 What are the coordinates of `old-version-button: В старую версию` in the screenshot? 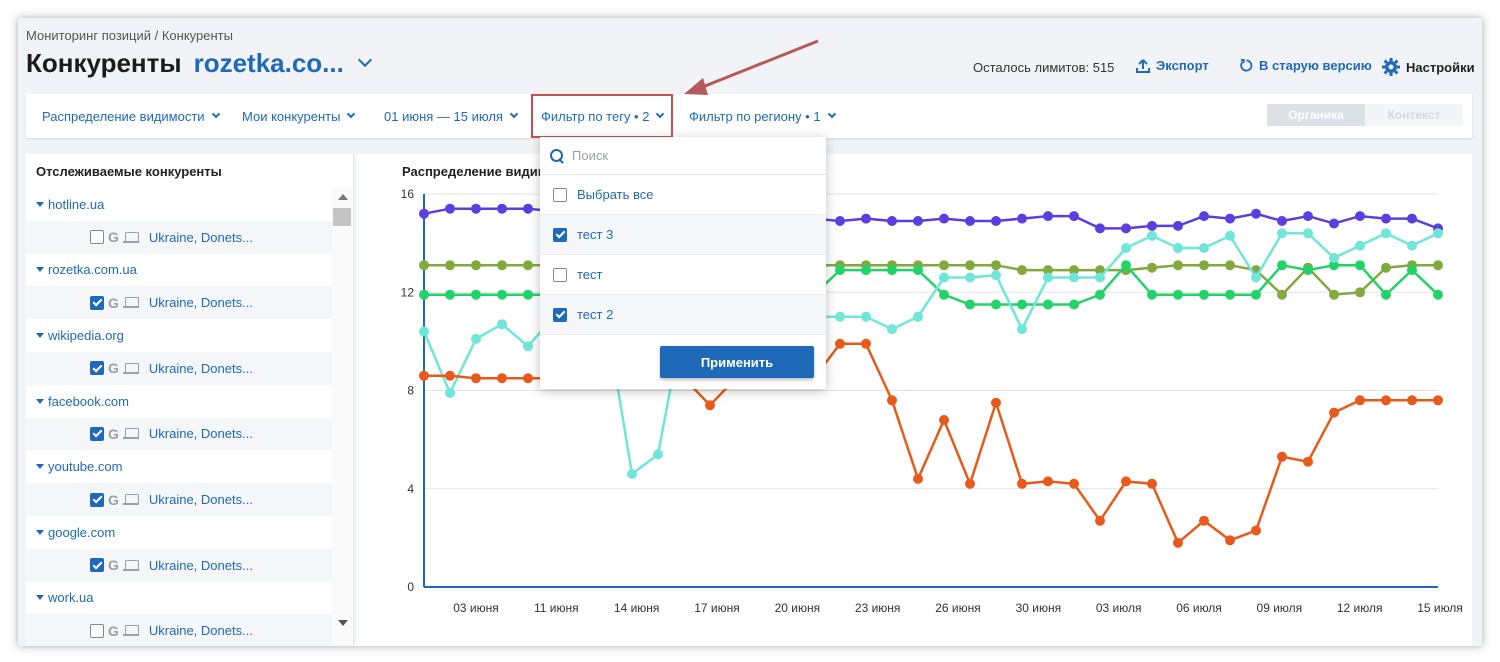 It's located at (1306, 65).